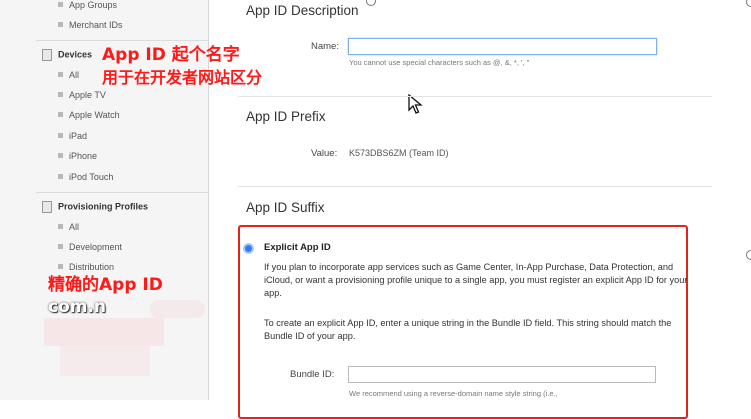 This screenshot has height=419, width=751. I want to click on sidebar-item-apple-tv: Apple TV, so click(82, 95).